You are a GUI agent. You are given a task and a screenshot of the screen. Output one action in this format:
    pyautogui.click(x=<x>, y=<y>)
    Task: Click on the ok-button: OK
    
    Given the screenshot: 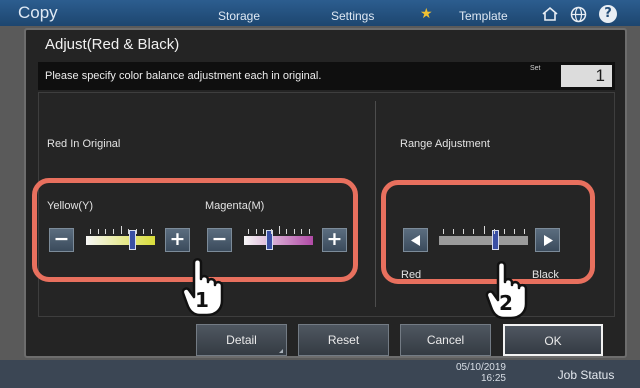 What is the action you would take?
    pyautogui.click(x=553, y=340)
    